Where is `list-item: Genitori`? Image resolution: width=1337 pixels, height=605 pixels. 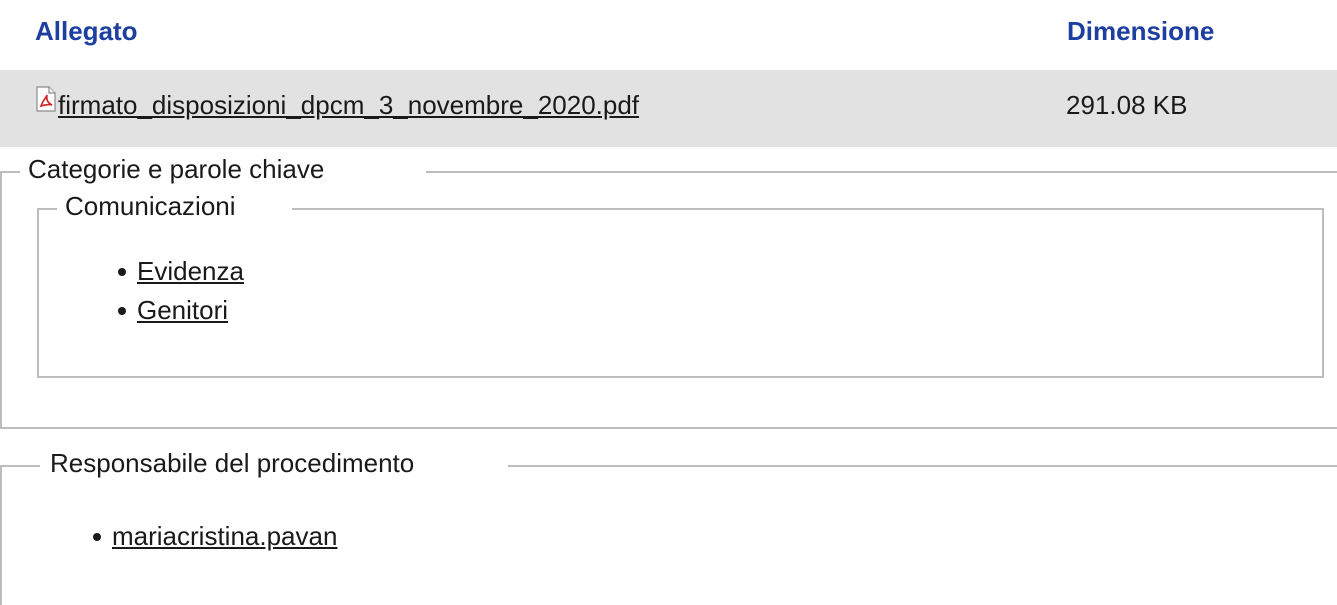
list-item: Genitori is located at coordinates (181, 314).